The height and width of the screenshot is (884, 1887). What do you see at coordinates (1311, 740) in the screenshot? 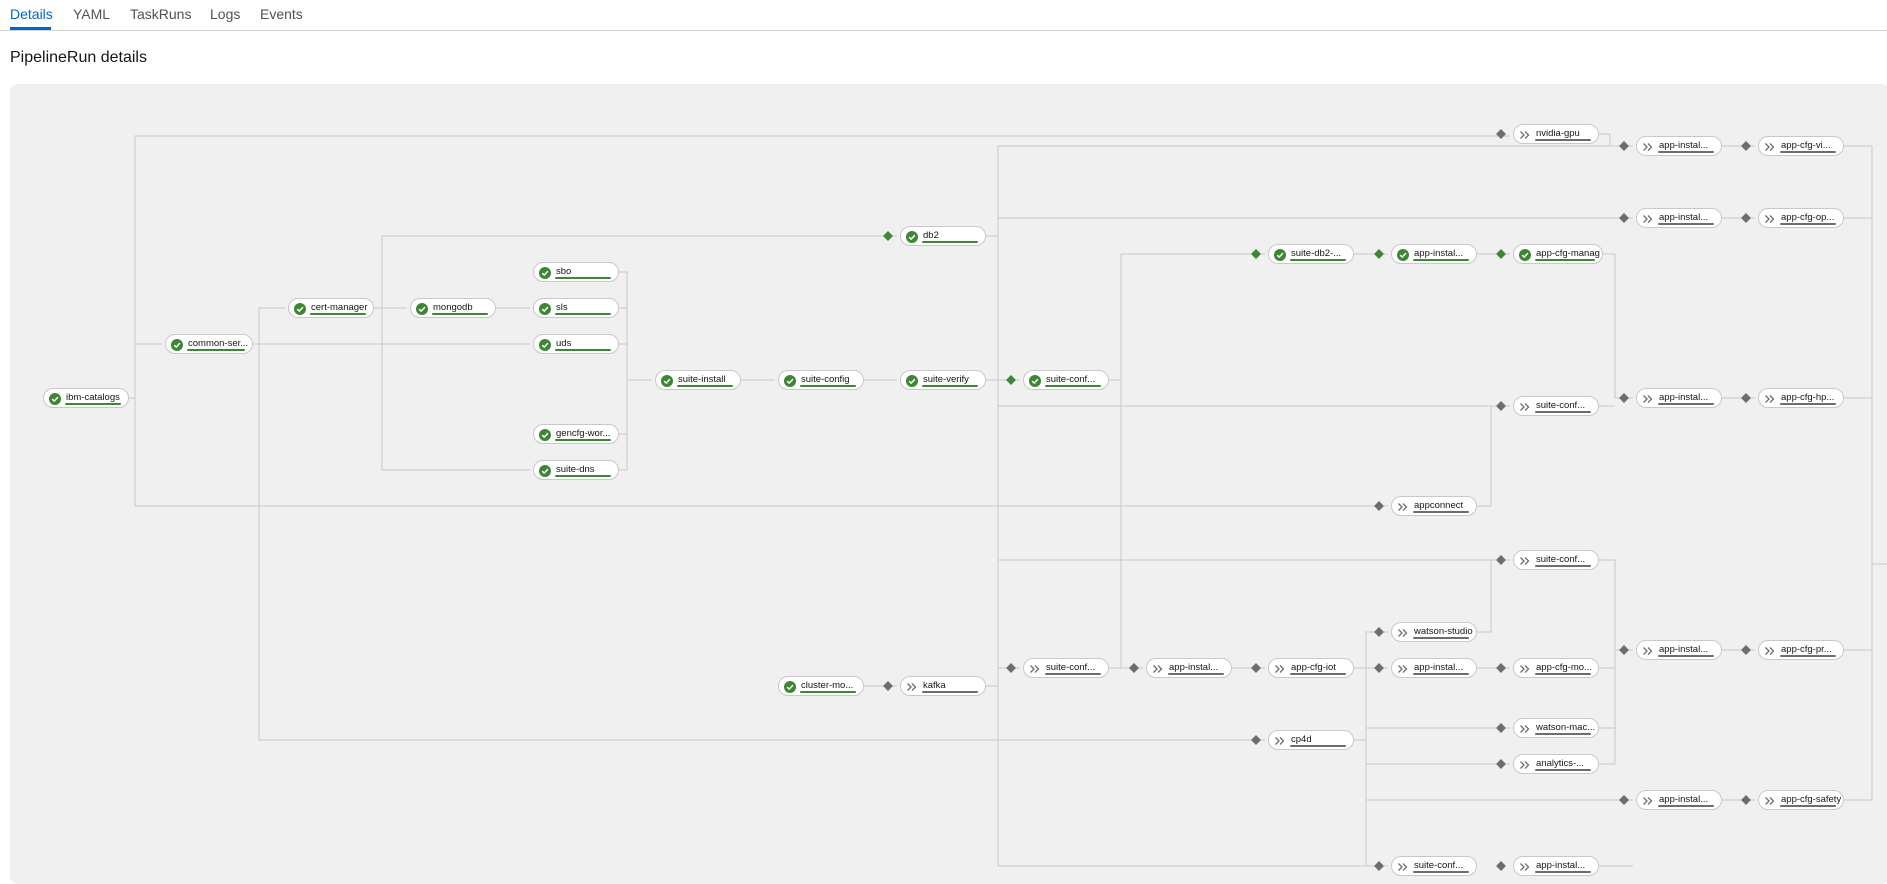
I see `task-node-cp4d: cp4d` at bounding box center [1311, 740].